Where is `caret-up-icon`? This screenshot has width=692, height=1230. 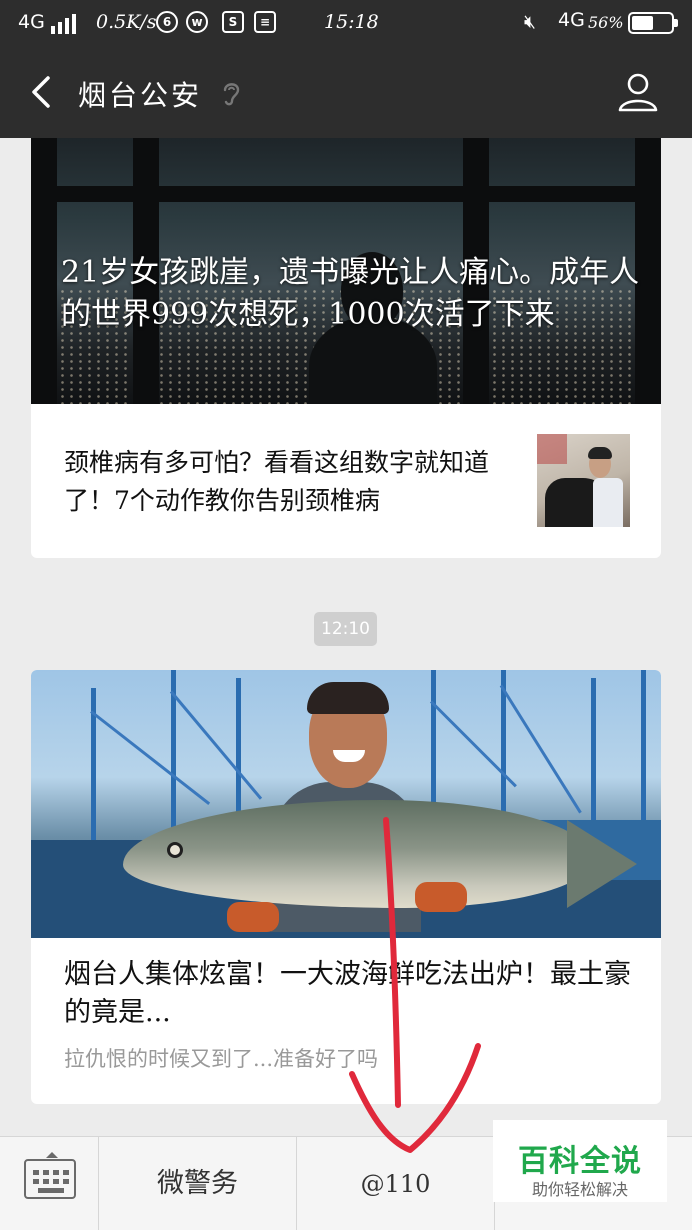
caret-up-icon is located at coordinates (52, 1155).